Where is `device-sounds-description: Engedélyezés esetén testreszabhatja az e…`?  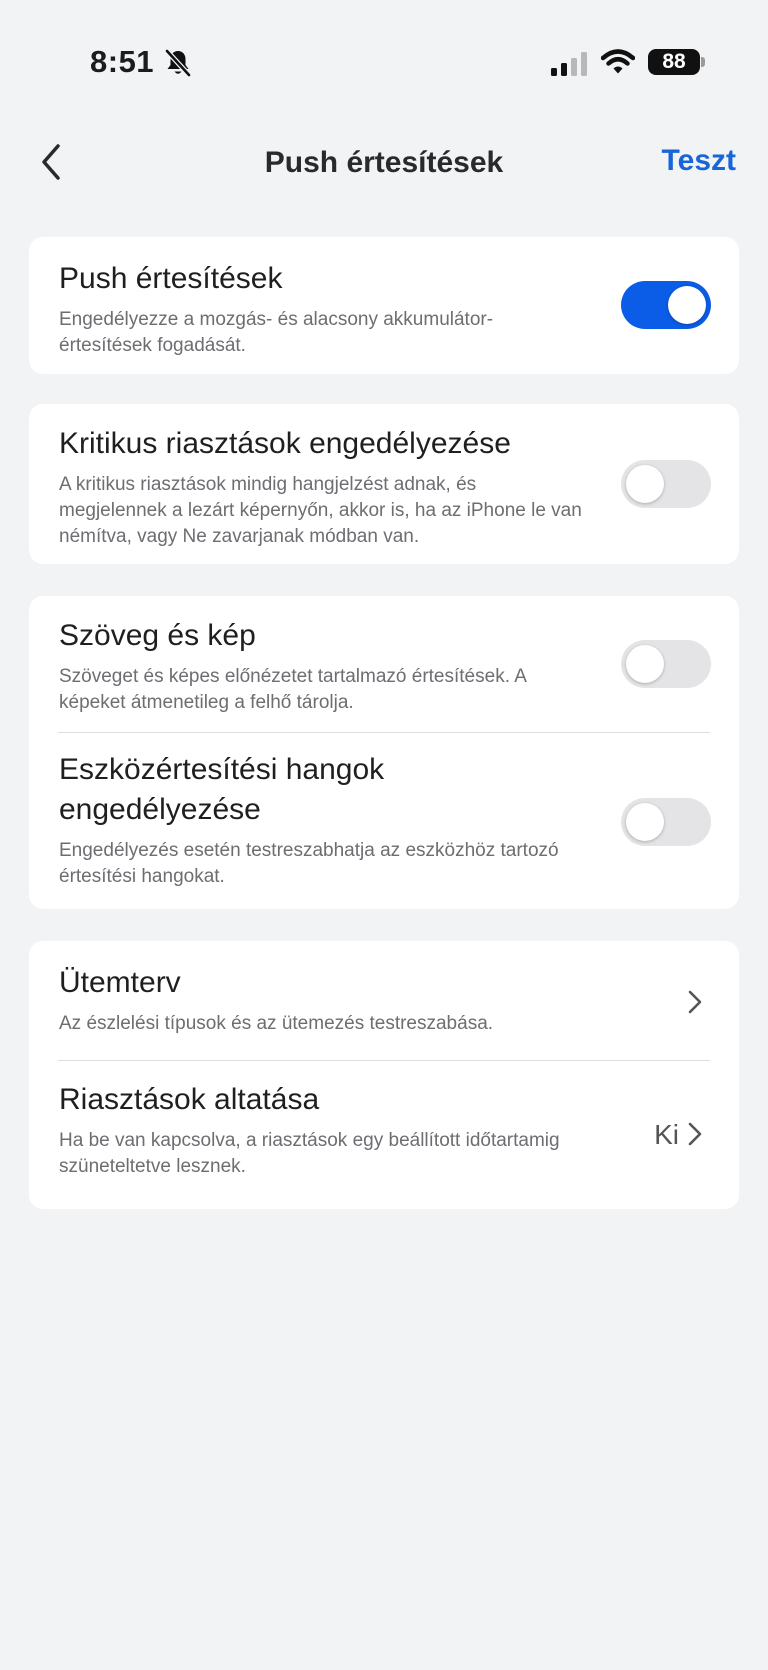 device-sounds-description: Engedélyezés esetén testreszabhatja az e… is located at coordinates (309, 863).